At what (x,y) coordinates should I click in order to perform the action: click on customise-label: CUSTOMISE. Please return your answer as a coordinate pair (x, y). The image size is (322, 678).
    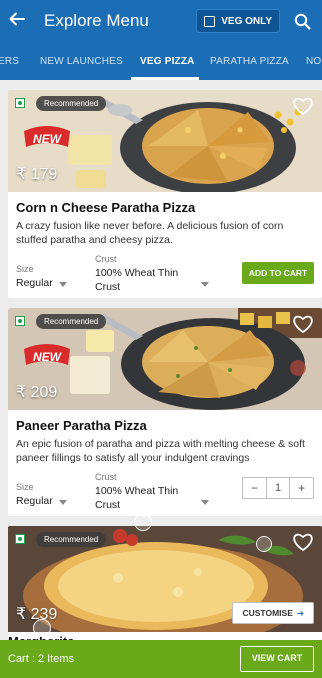
    Looking at the image, I should click on (267, 613).